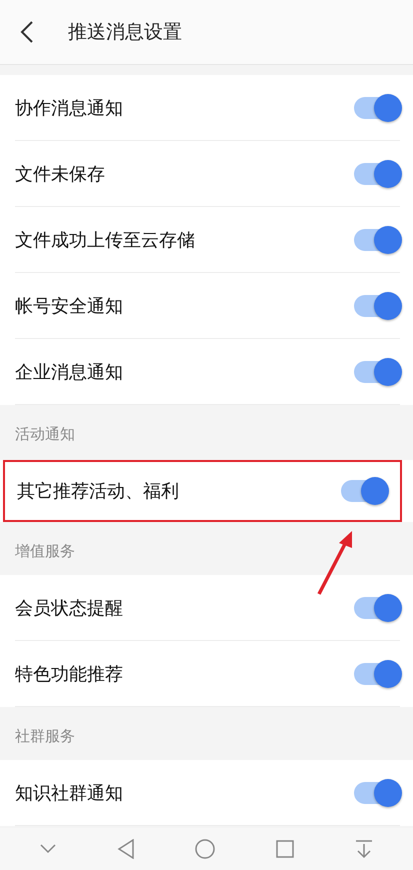  Describe the element at coordinates (69, 793) in the screenshot. I see `setting-label: 知识社群通知` at that location.